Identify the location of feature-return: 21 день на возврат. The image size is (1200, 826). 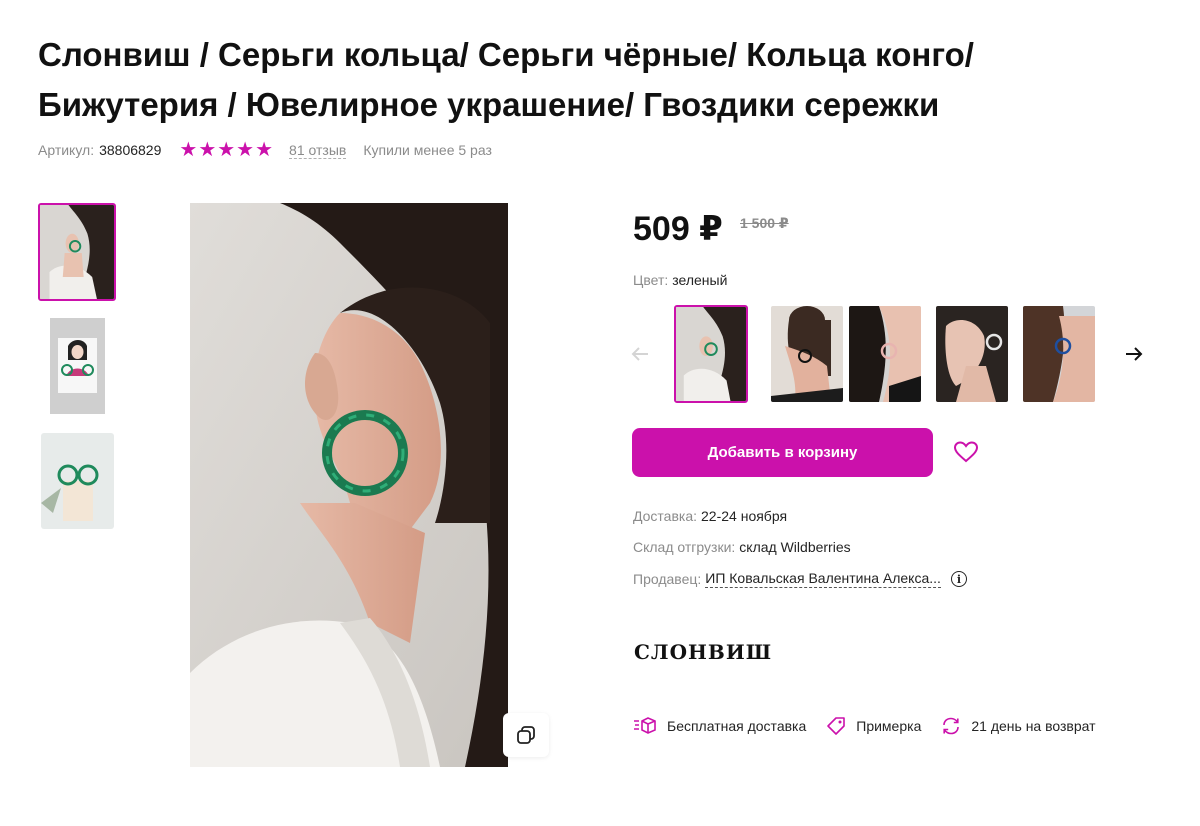
(1018, 726).